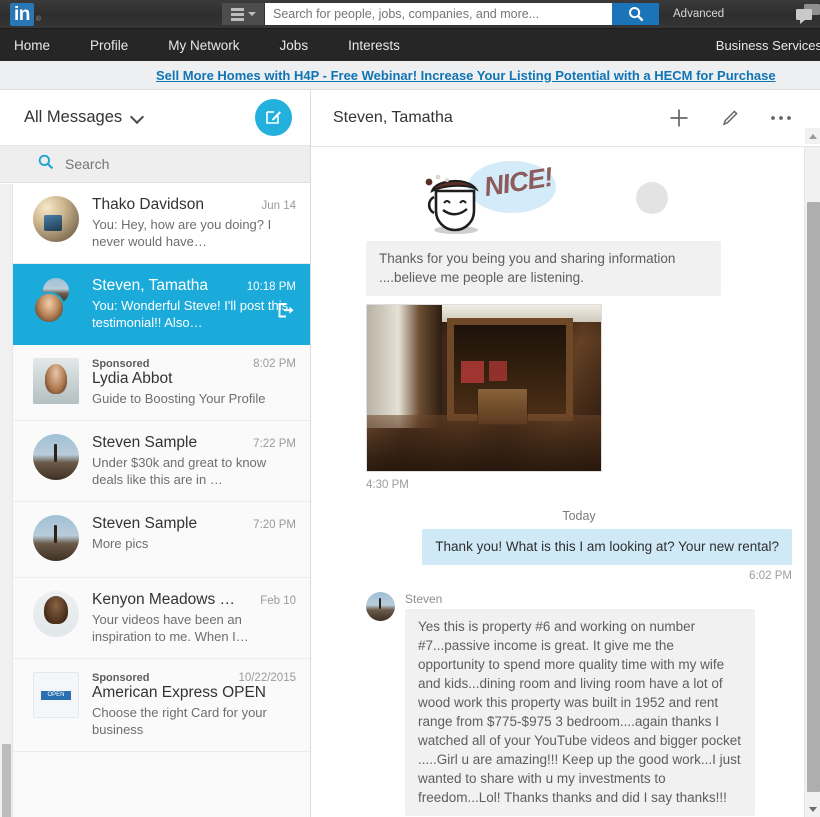 The width and height of the screenshot is (820, 817). I want to click on scroll-down-button, so click(812, 809).